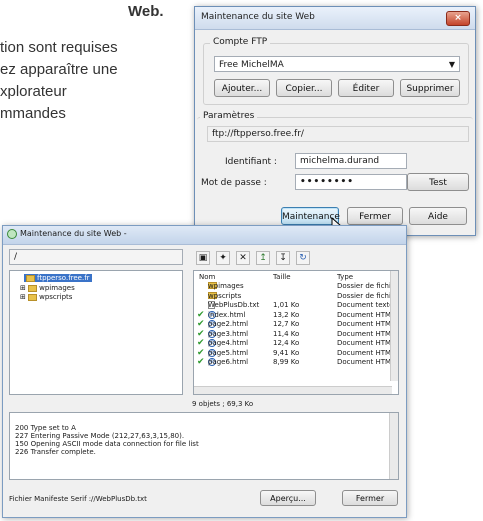  I want to click on log-scrollbar, so click(393, 446).